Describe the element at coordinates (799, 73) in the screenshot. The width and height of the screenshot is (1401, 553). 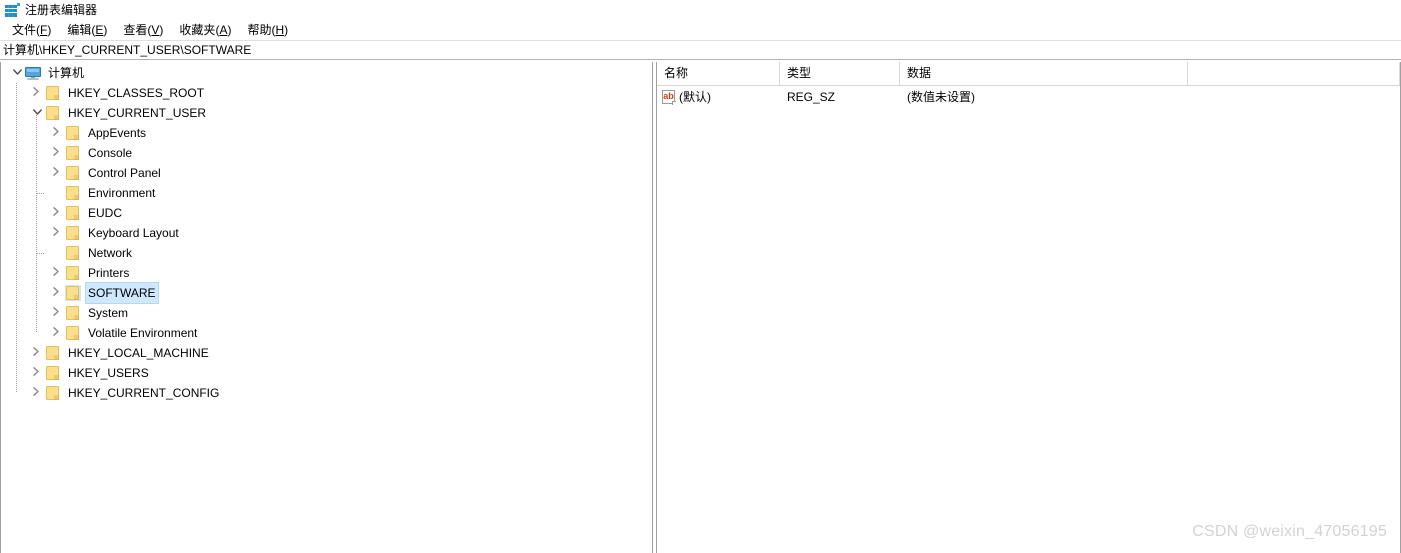
I see `column-header-label: 类型` at that location.